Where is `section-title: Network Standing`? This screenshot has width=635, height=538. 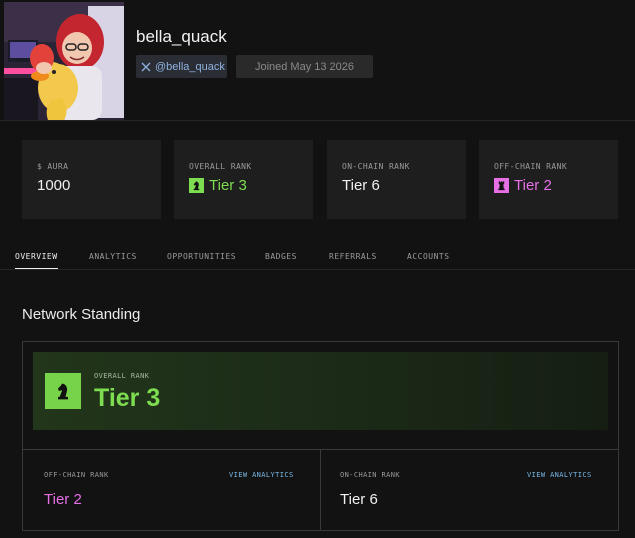 section-title: Network Standing is located at coordinates (81, 314).